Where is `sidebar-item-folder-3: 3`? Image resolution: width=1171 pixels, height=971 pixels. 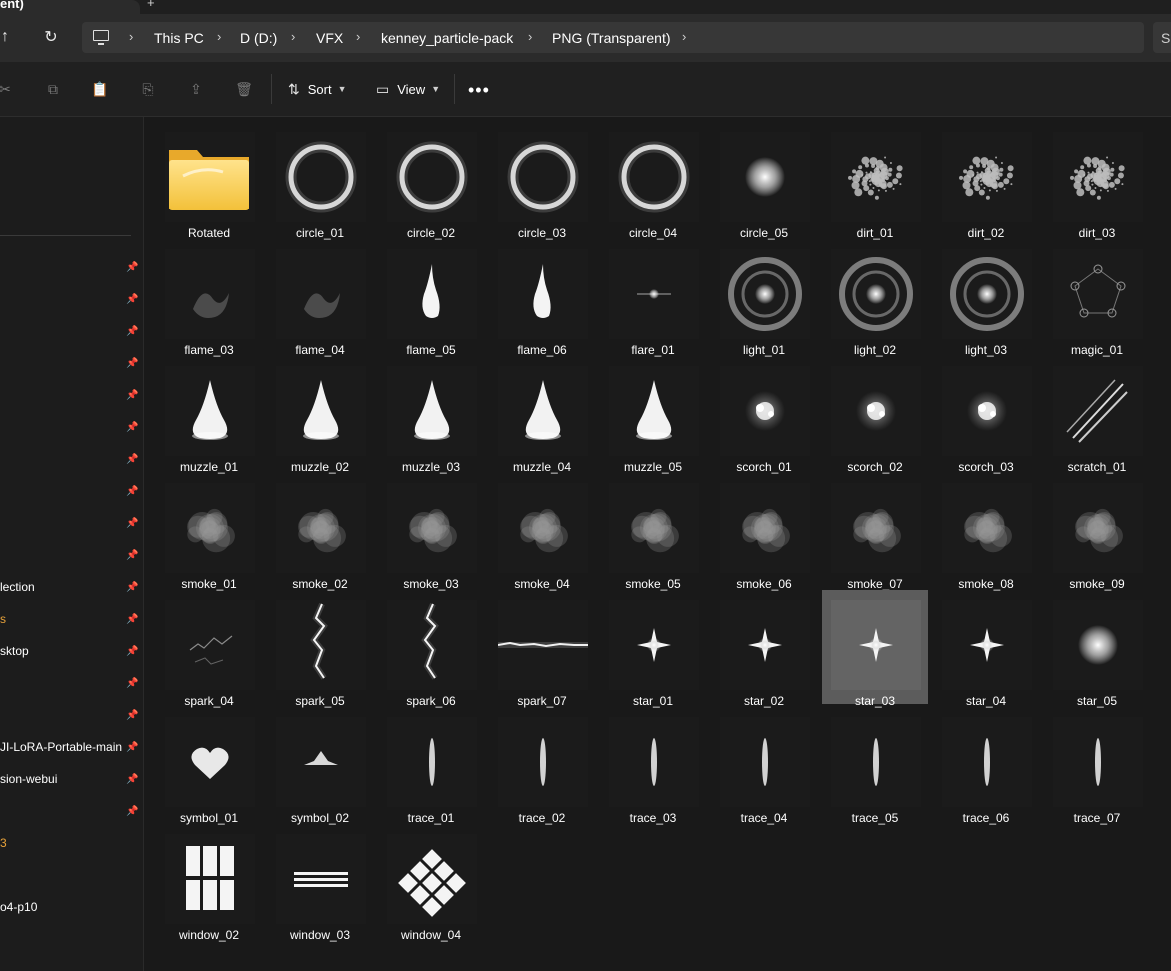
sidebar-item-folder-3: 3 is located at coordinates (3, 843).